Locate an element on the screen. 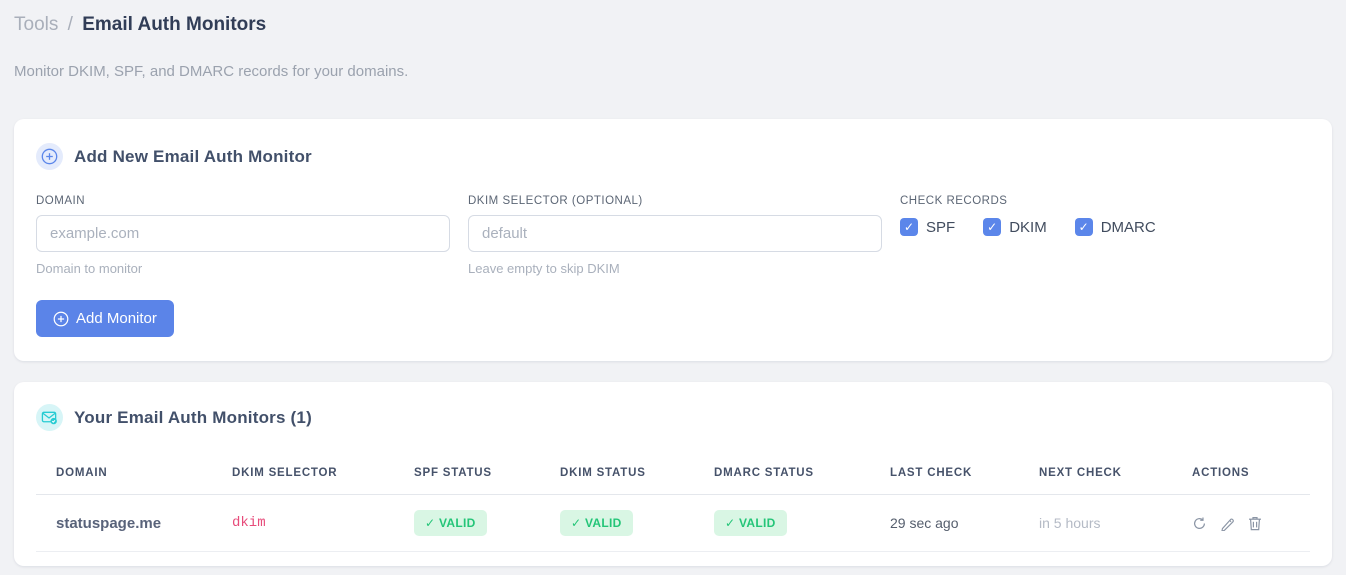  add-monitor-button: Add Monitor is located at coordinates (105, 318).